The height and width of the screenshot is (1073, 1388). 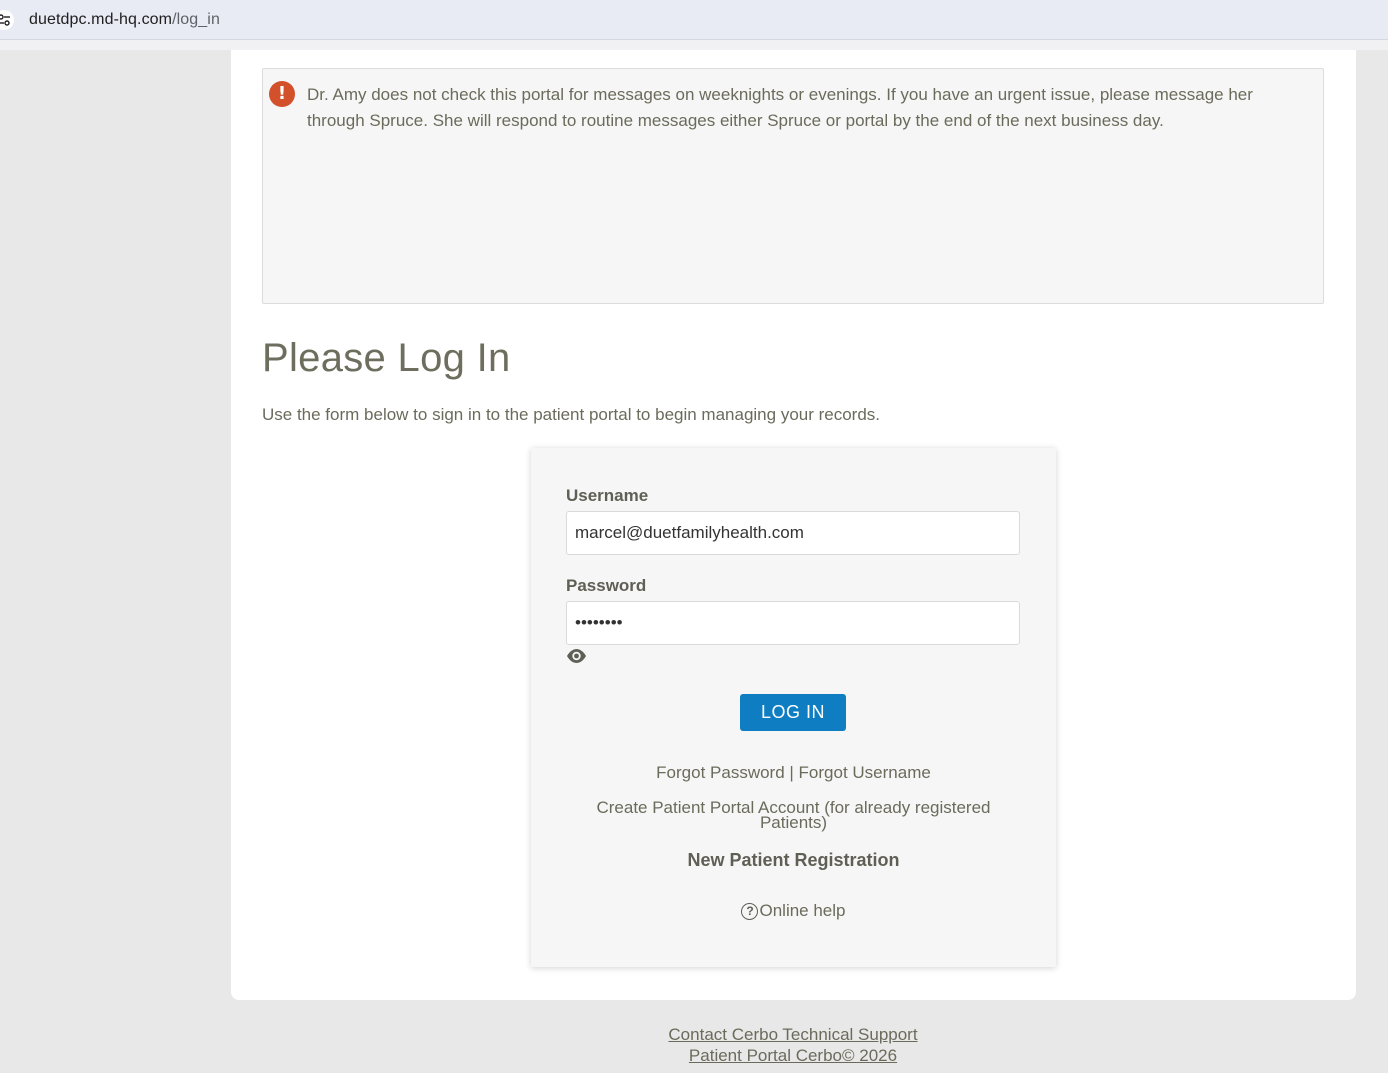 I want to click on url-path: /log_in, so click(x=196, y=19).